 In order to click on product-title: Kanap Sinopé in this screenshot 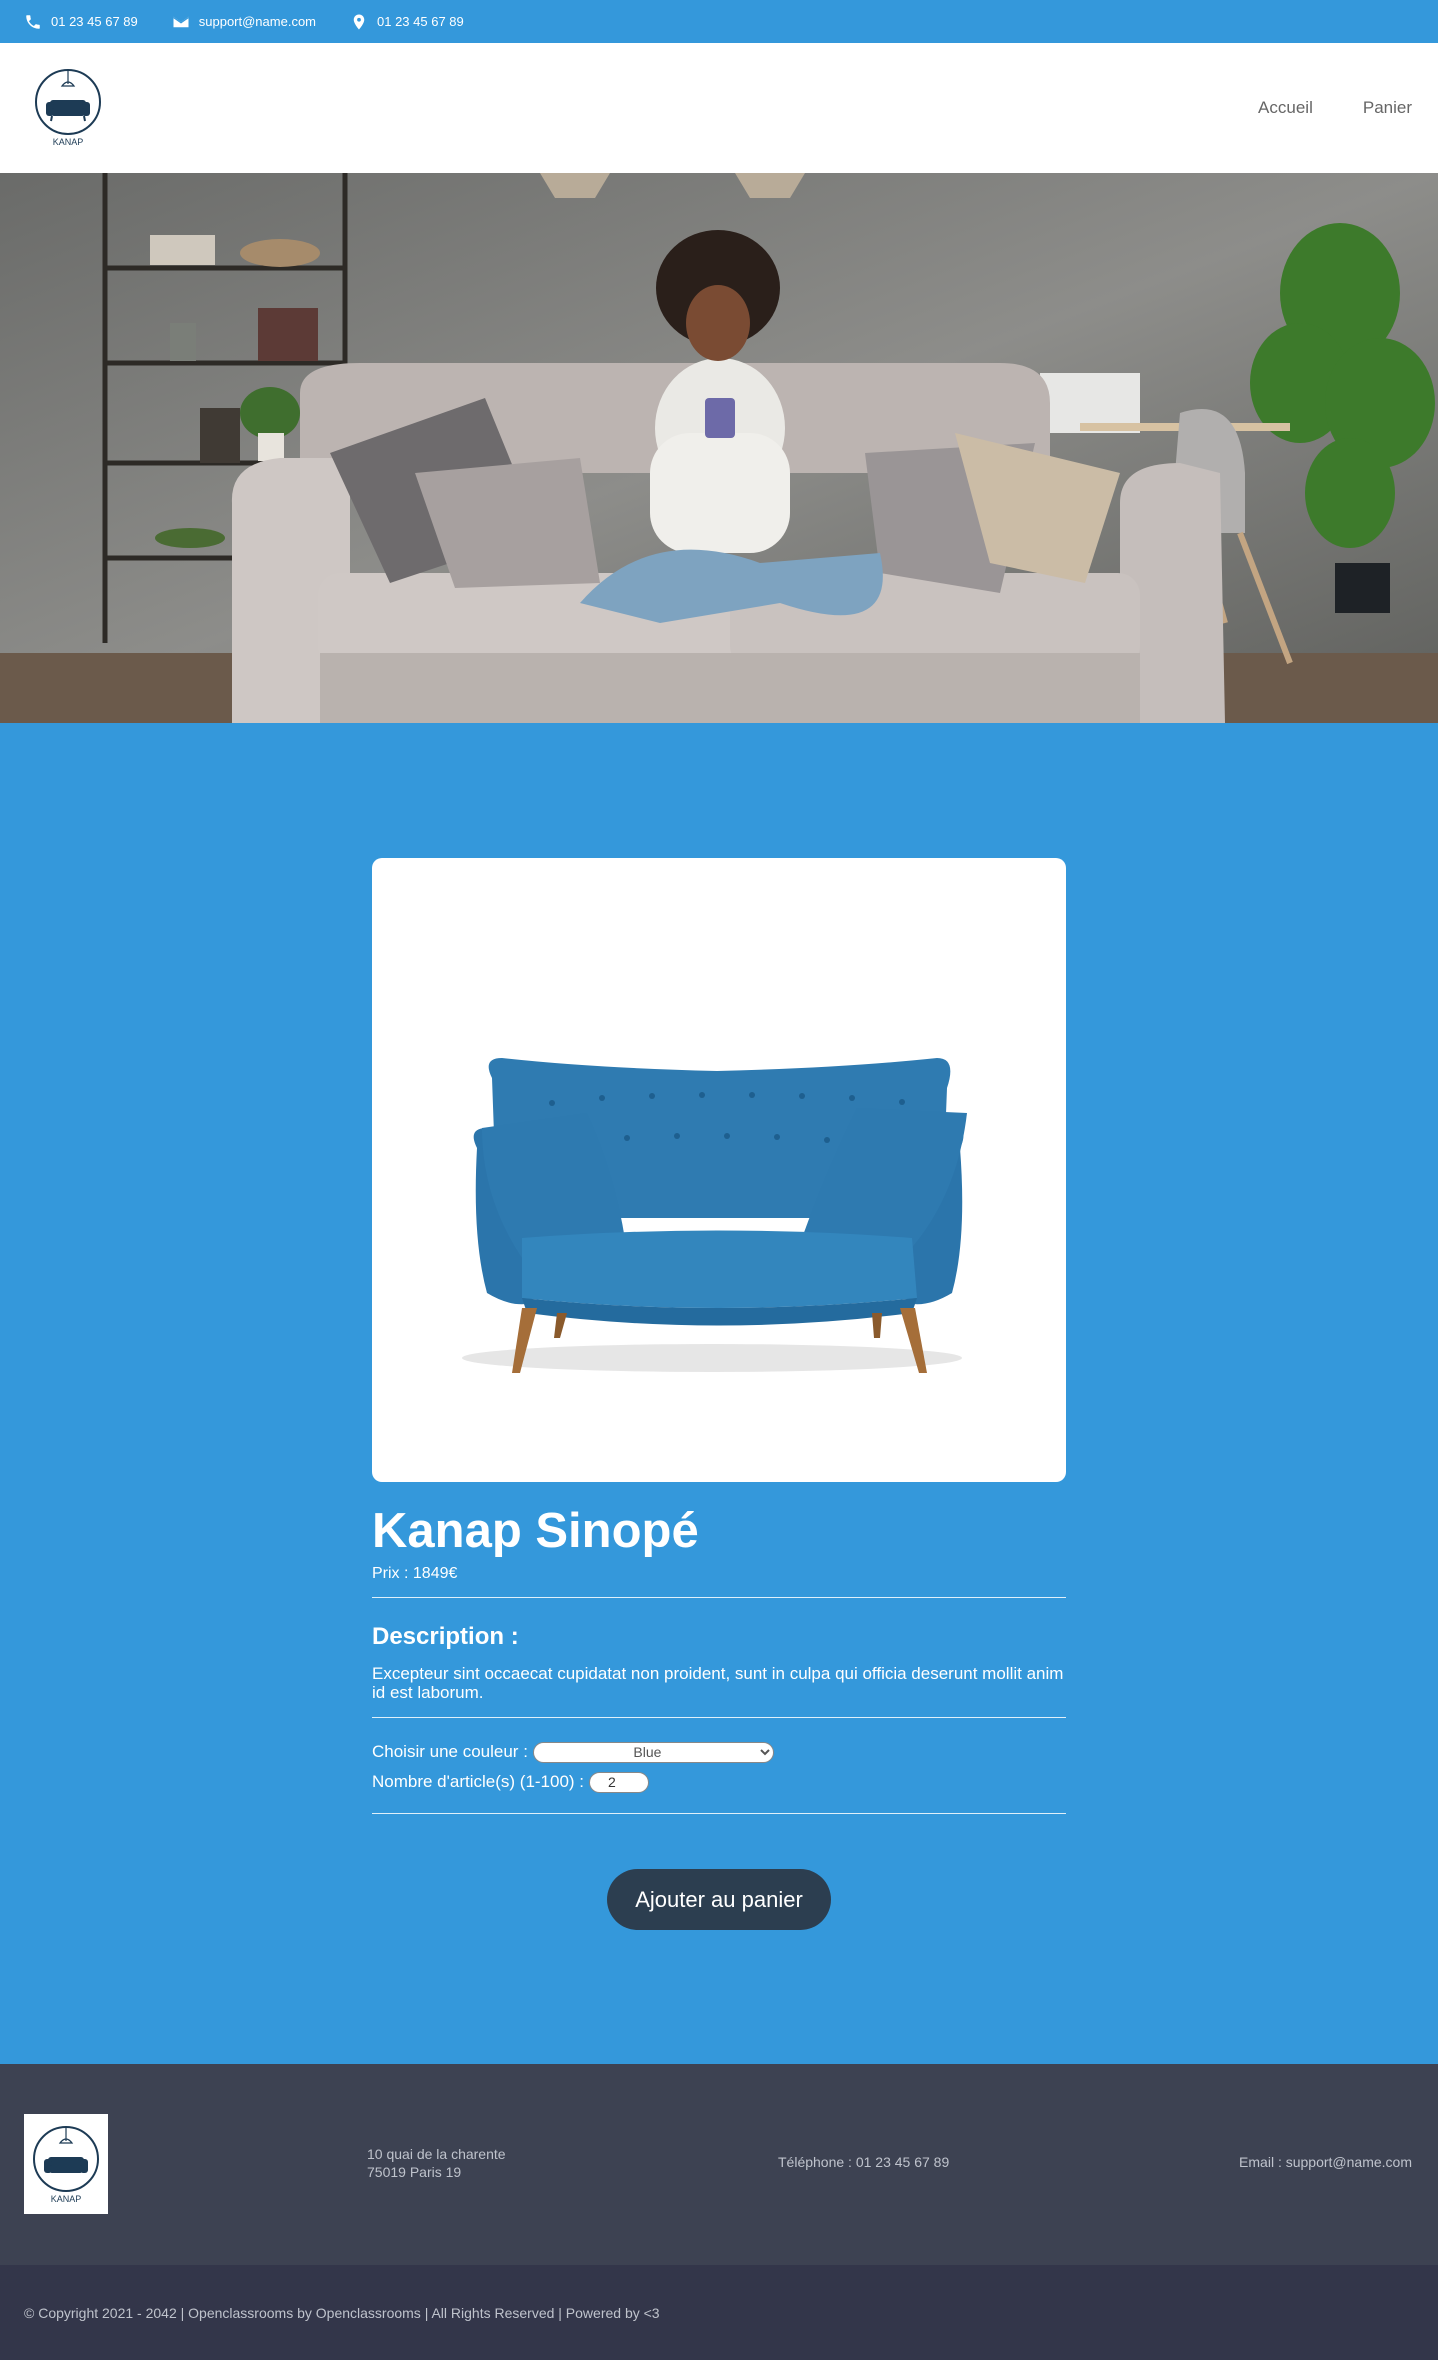, I will do `click(535, 1531)`.